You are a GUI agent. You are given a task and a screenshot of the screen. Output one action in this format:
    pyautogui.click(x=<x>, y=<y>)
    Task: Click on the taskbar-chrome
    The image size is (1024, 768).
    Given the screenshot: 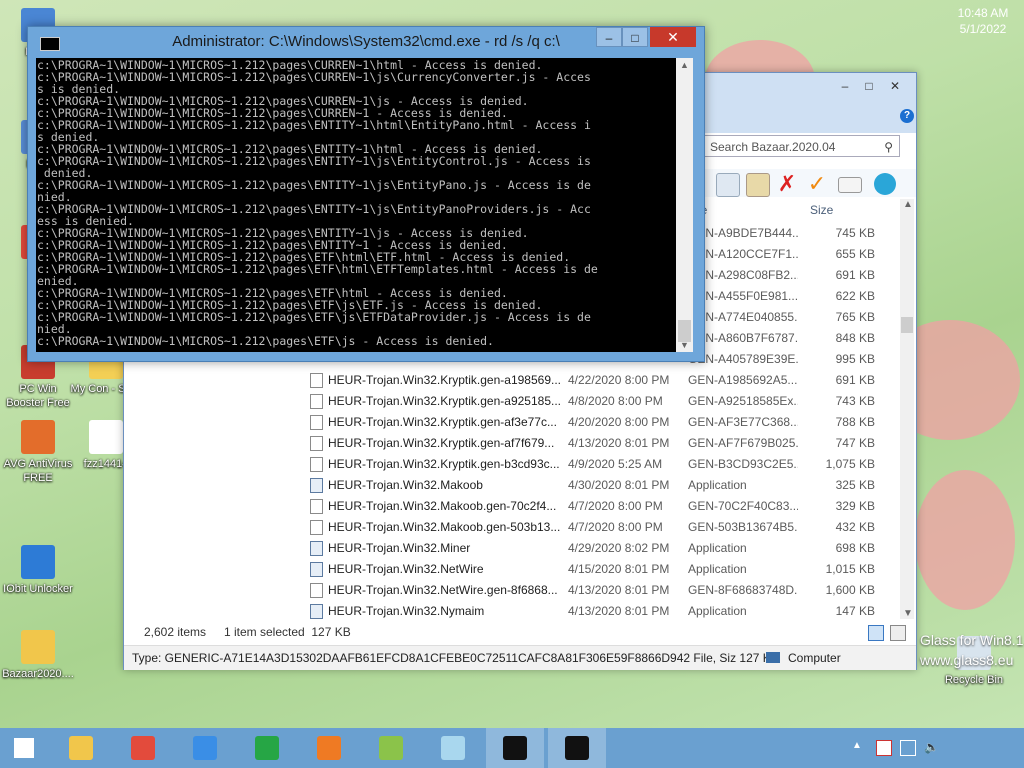 What is the action you would take?
    pyautogui.click(x=143, y=748)
    